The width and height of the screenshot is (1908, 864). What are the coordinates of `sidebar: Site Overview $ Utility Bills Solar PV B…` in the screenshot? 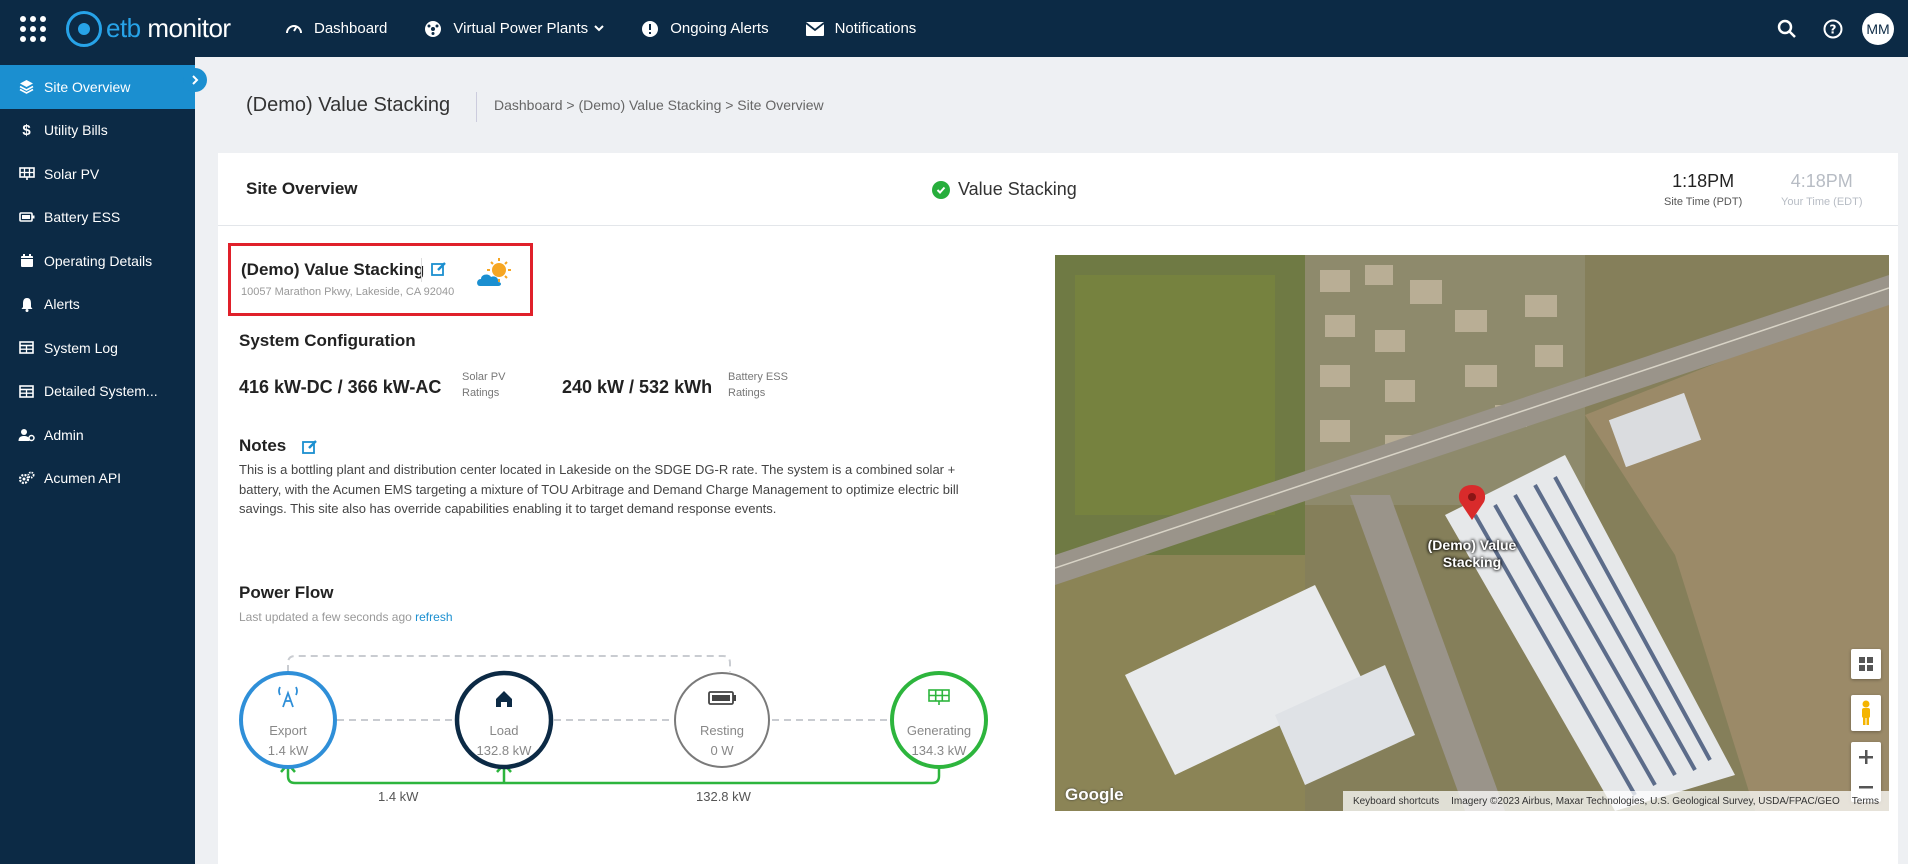 It's located at (97, 460).